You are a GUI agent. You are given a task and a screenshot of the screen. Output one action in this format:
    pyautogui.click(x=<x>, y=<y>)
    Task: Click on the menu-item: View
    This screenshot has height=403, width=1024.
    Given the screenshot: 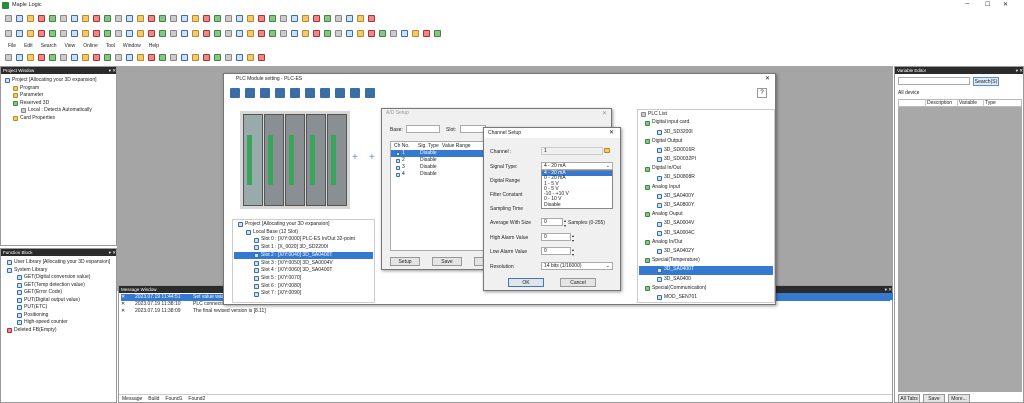 What is the action you would take?
    pyautogui.click(x=70, y=46)
    